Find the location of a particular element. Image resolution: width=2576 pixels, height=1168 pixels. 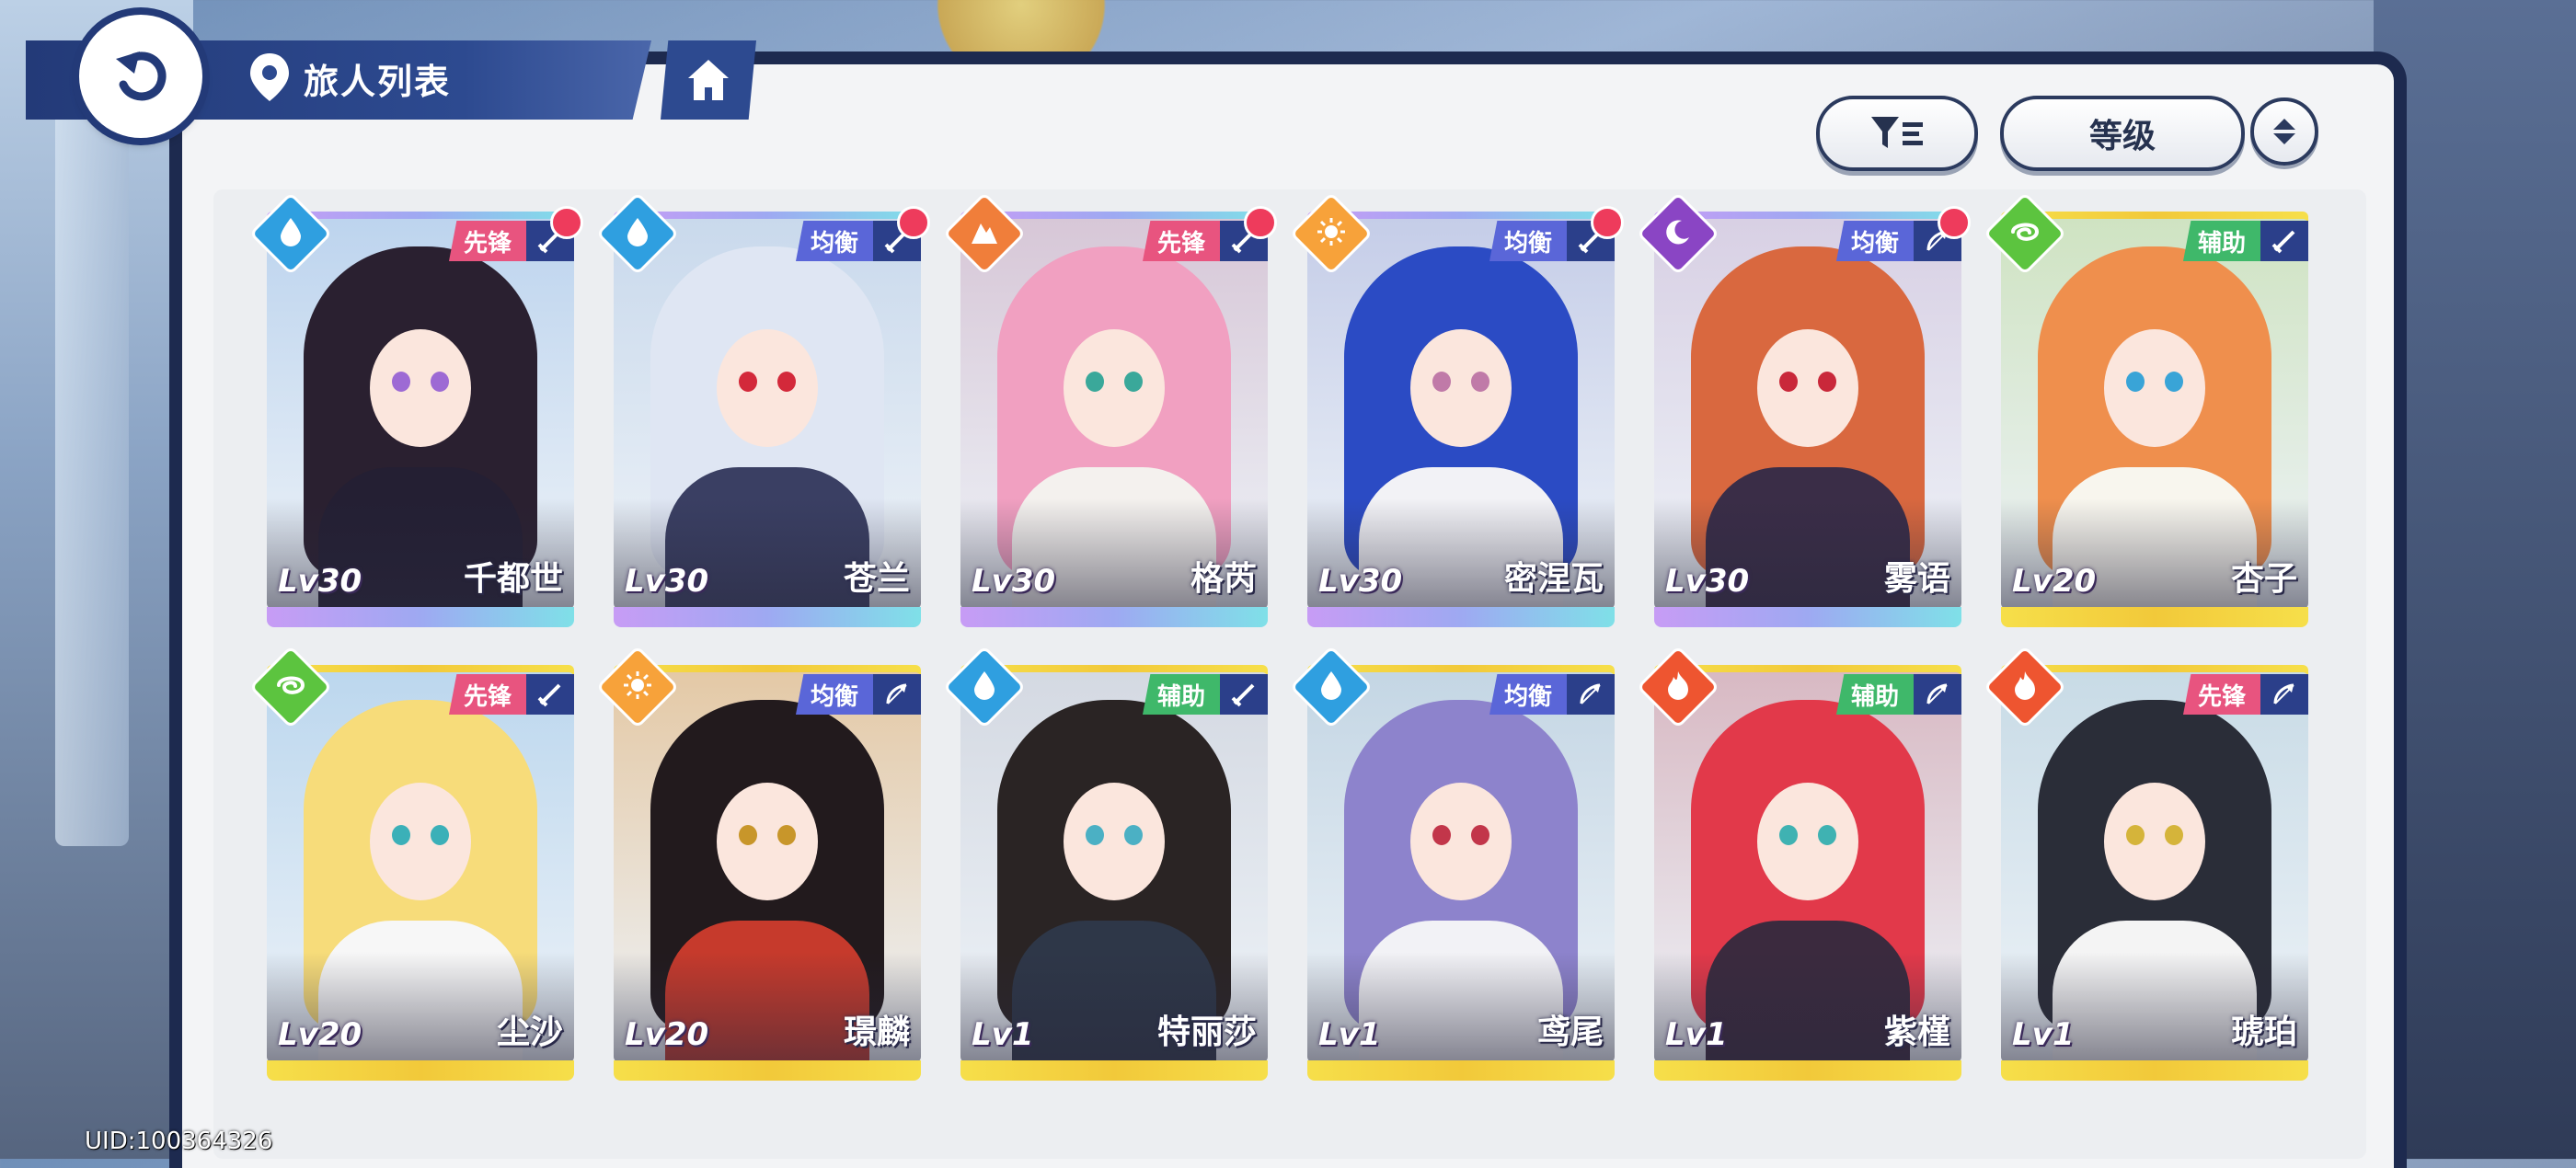

home-icon is located at coordinates (708, 80).